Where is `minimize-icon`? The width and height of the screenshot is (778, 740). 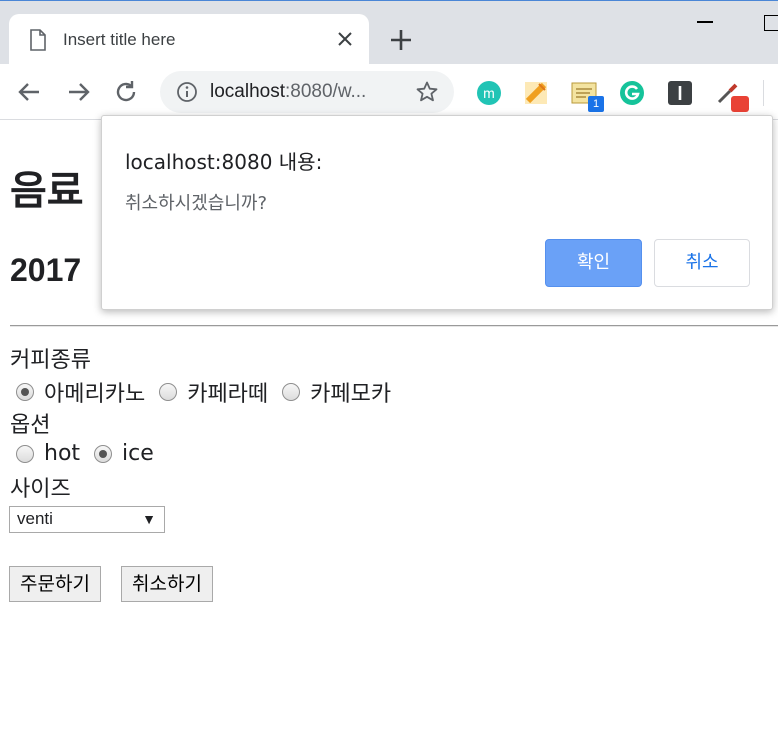
minimize-icon is located at coordinates (705, 22).